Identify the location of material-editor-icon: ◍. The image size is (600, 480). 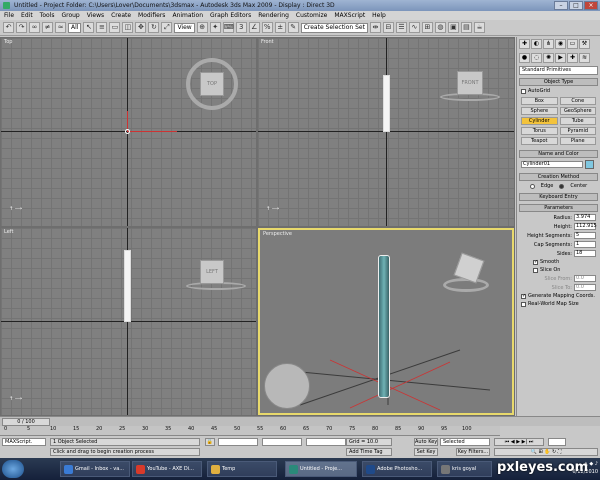
(440, 27).